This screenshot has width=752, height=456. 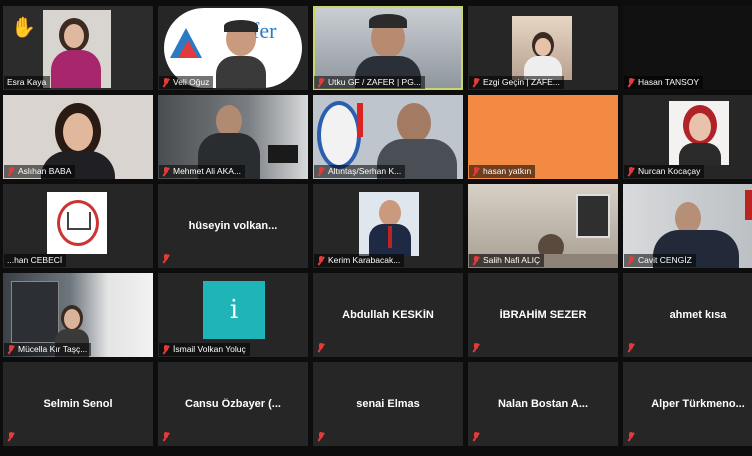 I want to click on participant-name-label: hasan yatkın, so click(x=502, y=171).